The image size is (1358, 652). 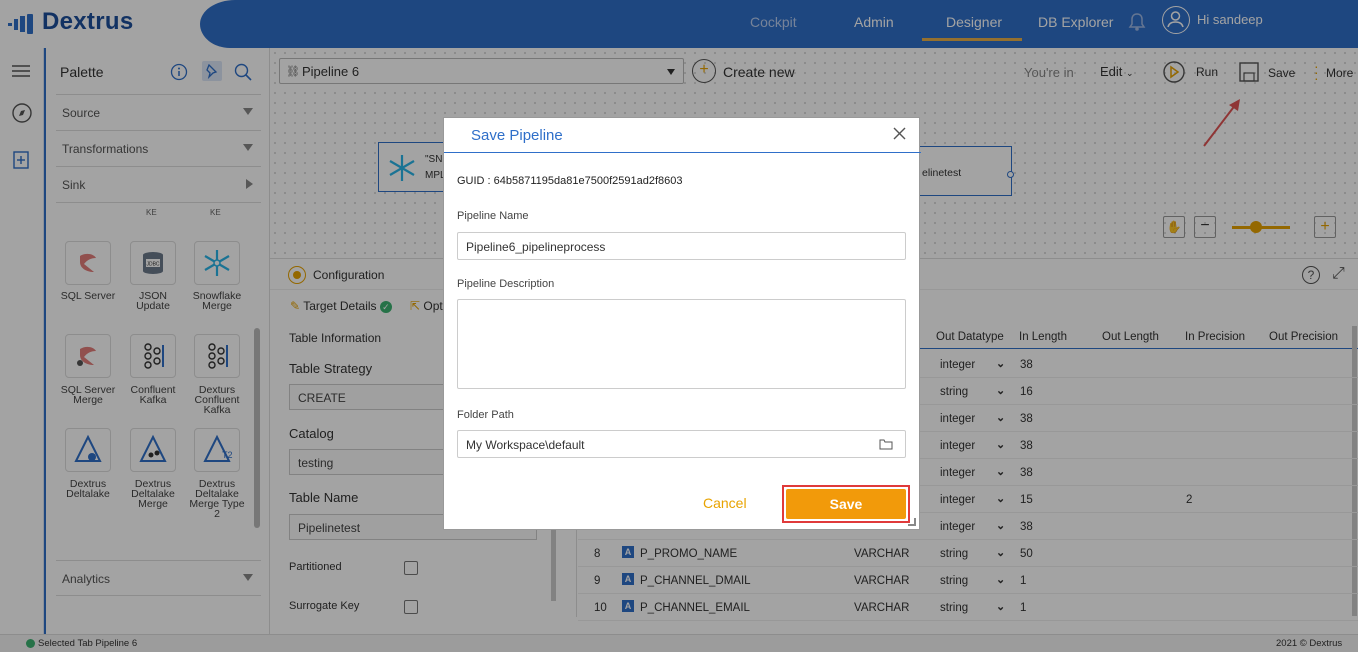 I want to click on guid-text: GUID : 64b5871195da81e7500f2591ad2f8603, so click(x=570, y=181).